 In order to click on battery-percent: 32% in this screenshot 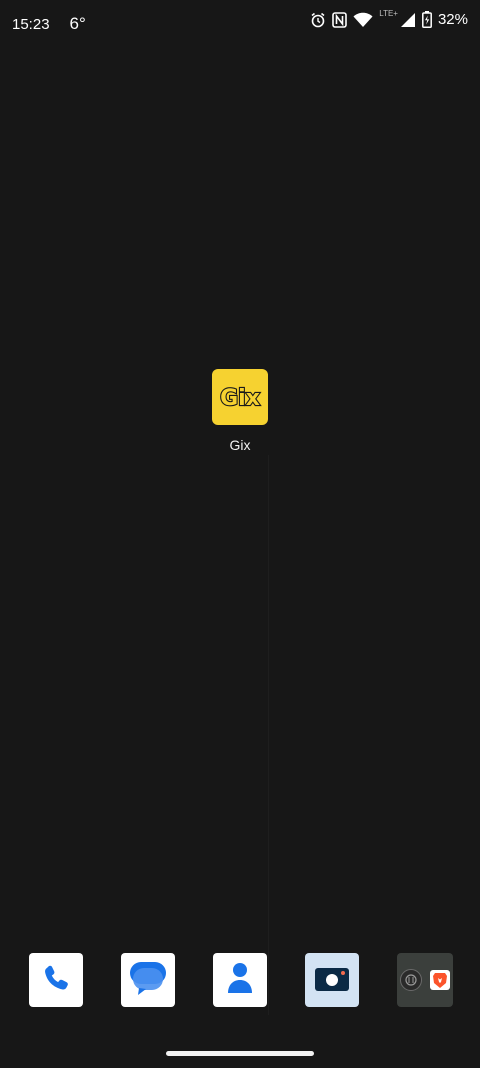, I will do `click(452, 19)`.